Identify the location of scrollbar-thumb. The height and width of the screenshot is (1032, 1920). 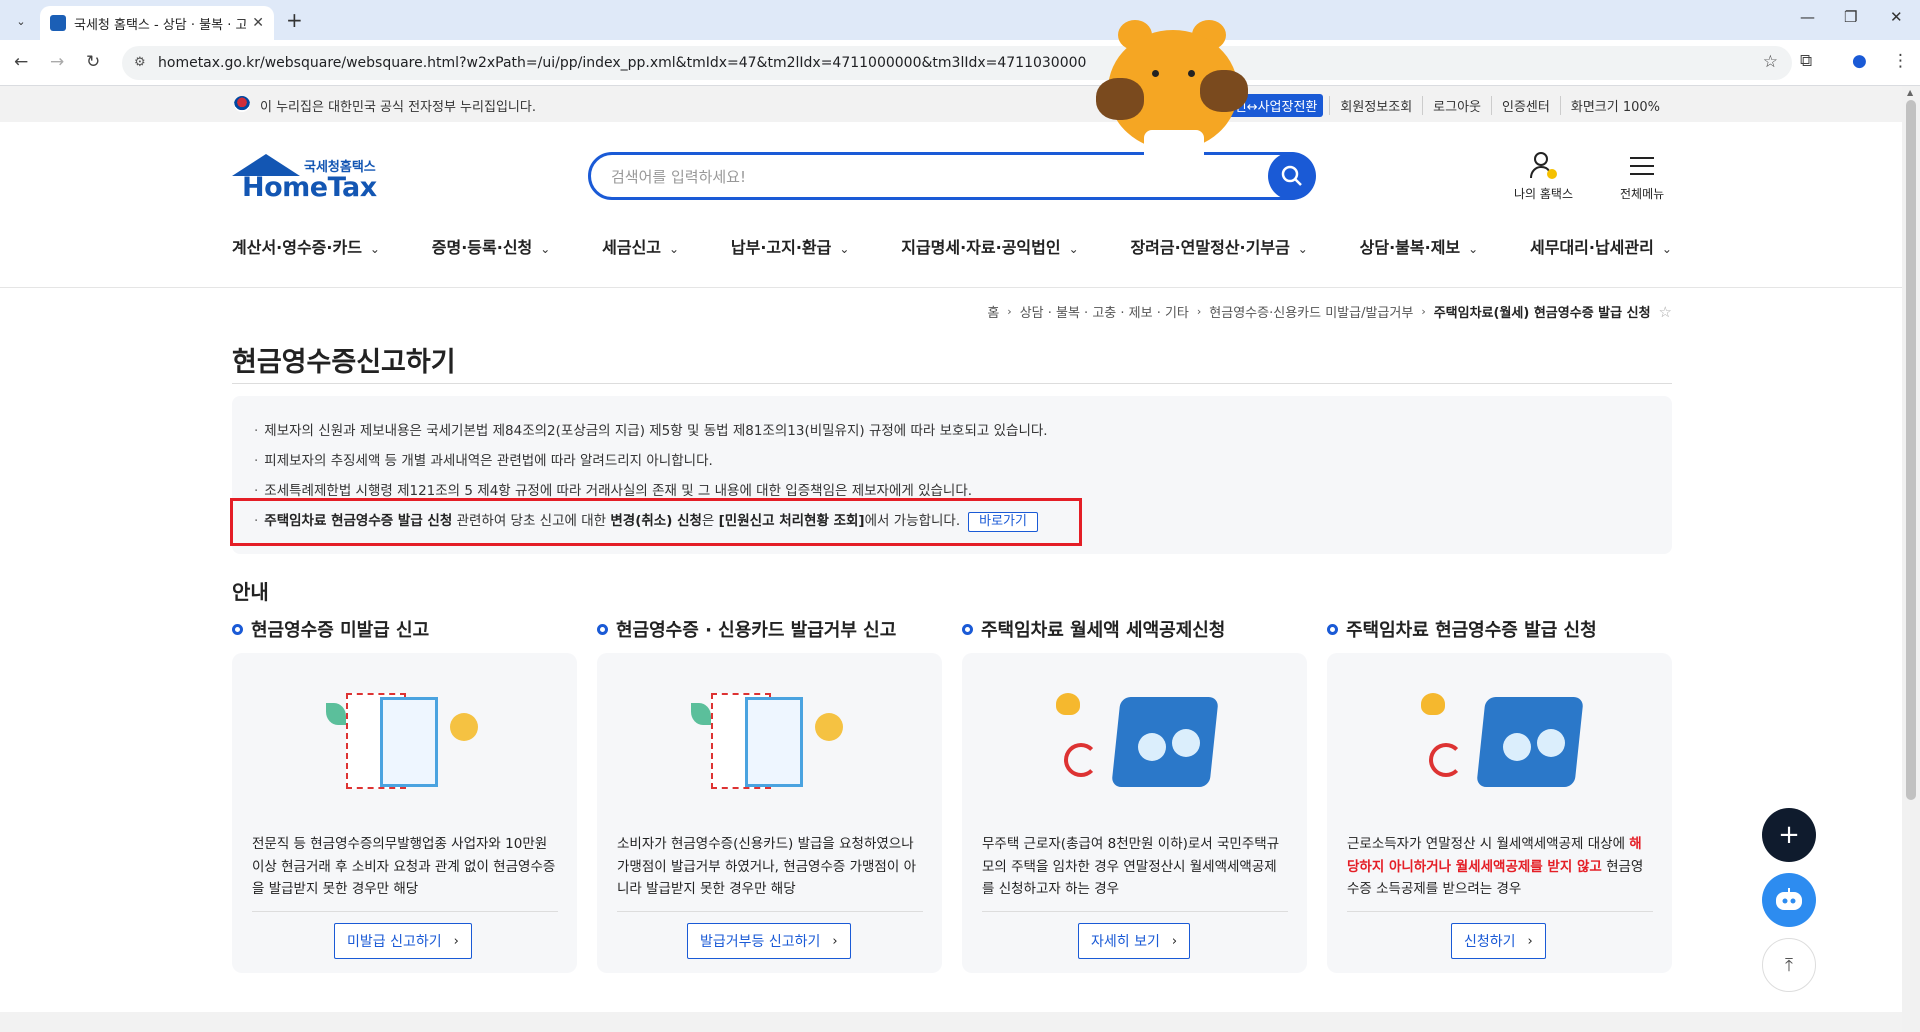
(1911, 450).